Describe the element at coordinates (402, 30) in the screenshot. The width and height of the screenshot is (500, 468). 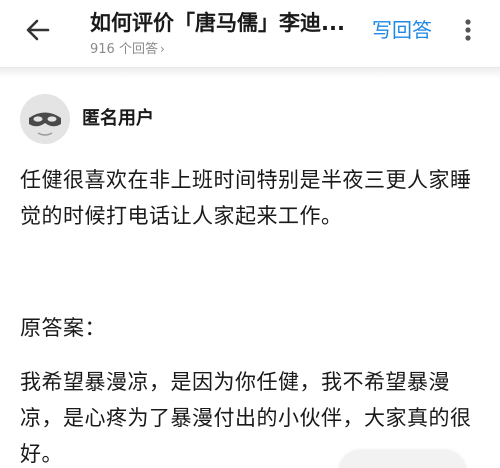
I see `write-answer-button: 写回答` at that location.